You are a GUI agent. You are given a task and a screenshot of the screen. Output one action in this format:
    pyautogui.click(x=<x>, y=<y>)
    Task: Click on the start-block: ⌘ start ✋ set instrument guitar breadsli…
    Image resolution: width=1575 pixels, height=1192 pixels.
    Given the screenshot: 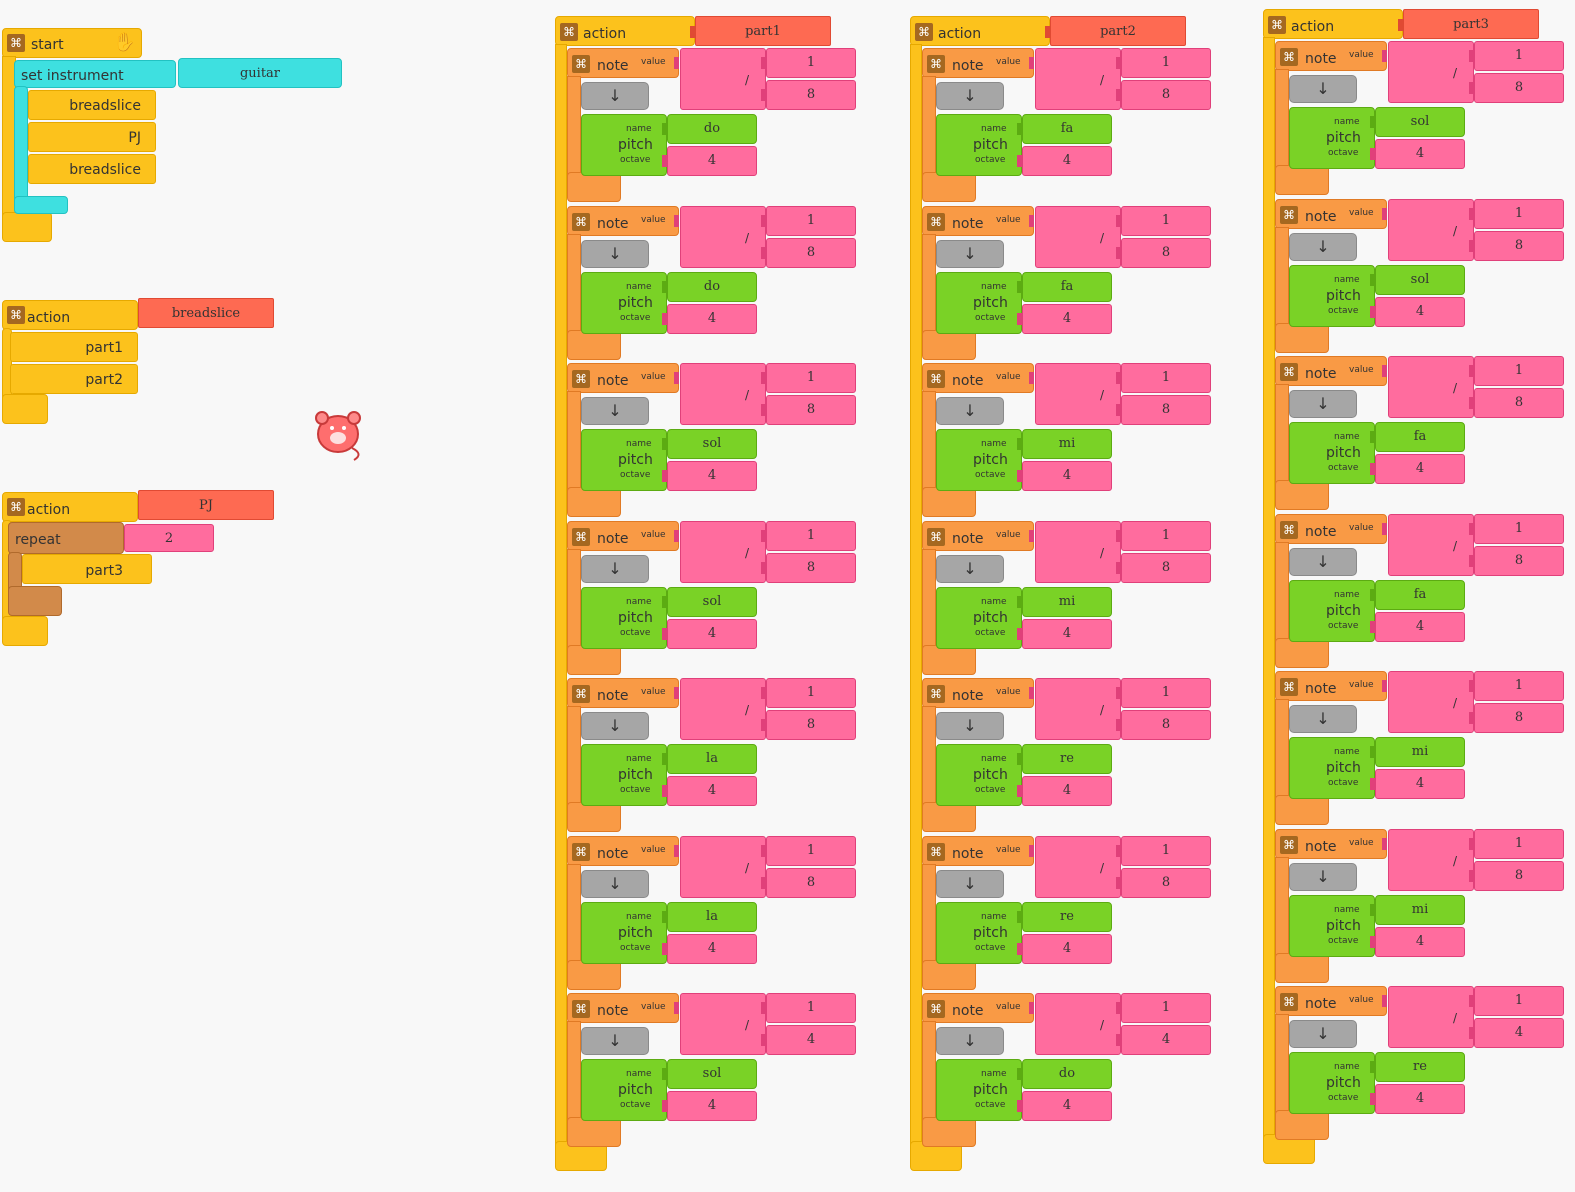 What is the action you would take?
    pyautogui.click(x=180, y=125)
    